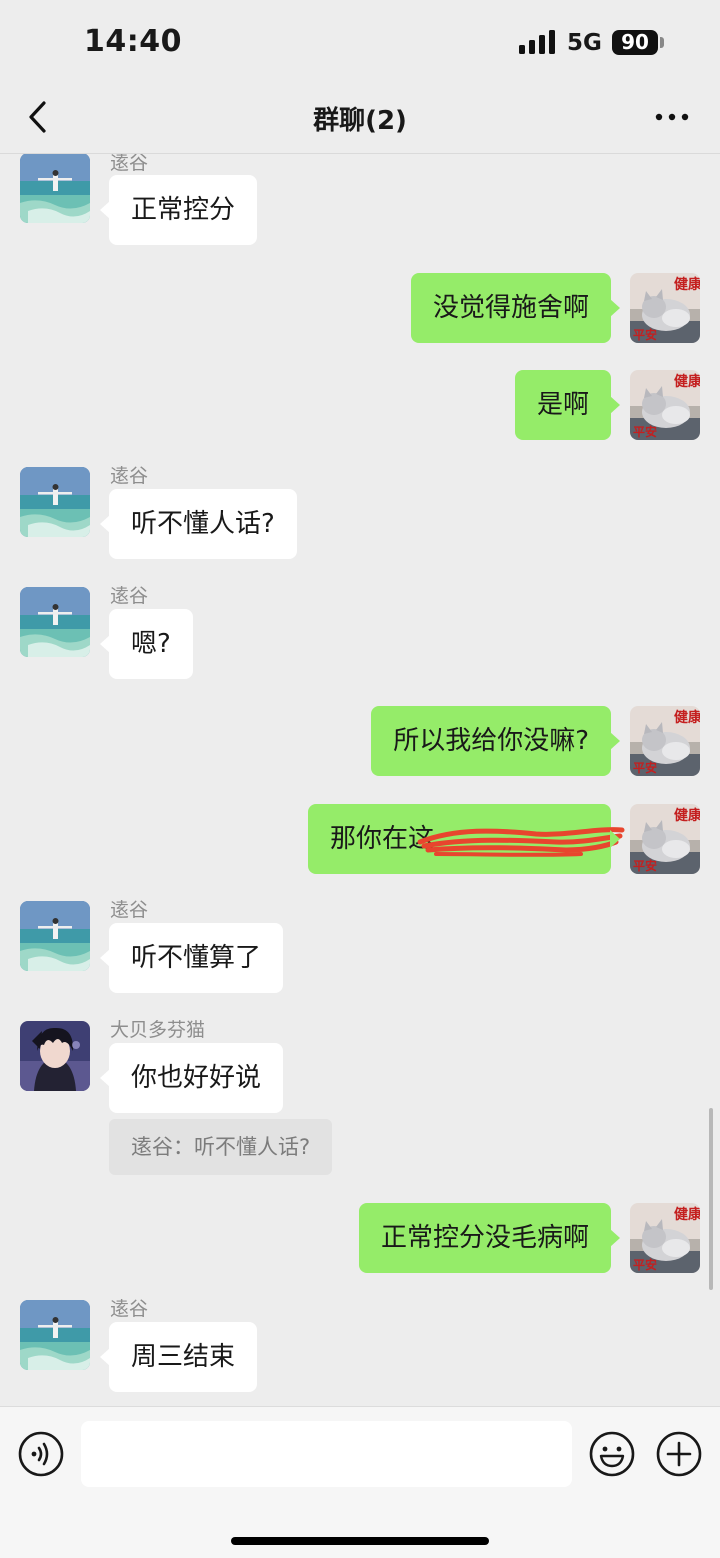 This screenshot has width=720, height=1558. Describe the element at coordinates (537, 42) in the screenshot. I see `signal-icon` at that location.